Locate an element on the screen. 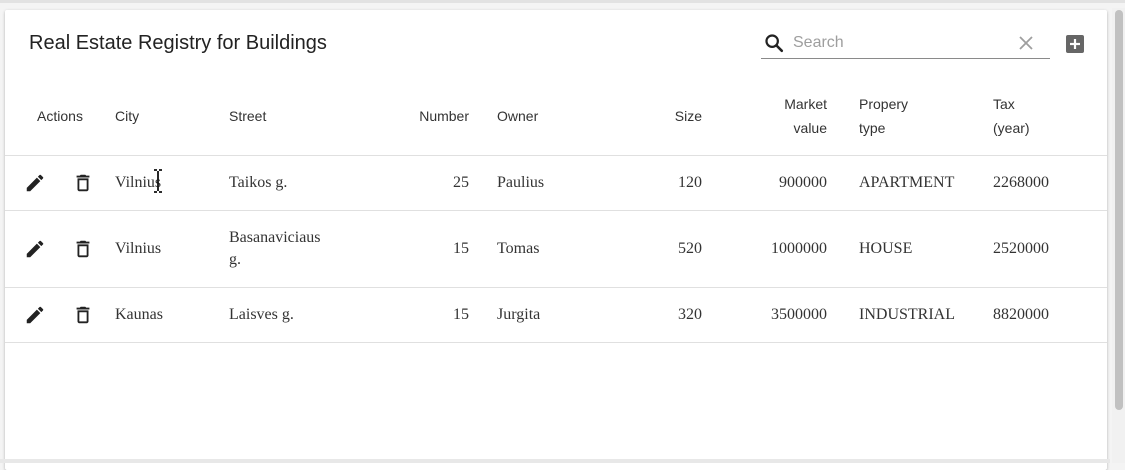 The image size is (1125, 470). cell-property-type: INDUSTRIAL is located at coordinates (926, 315).